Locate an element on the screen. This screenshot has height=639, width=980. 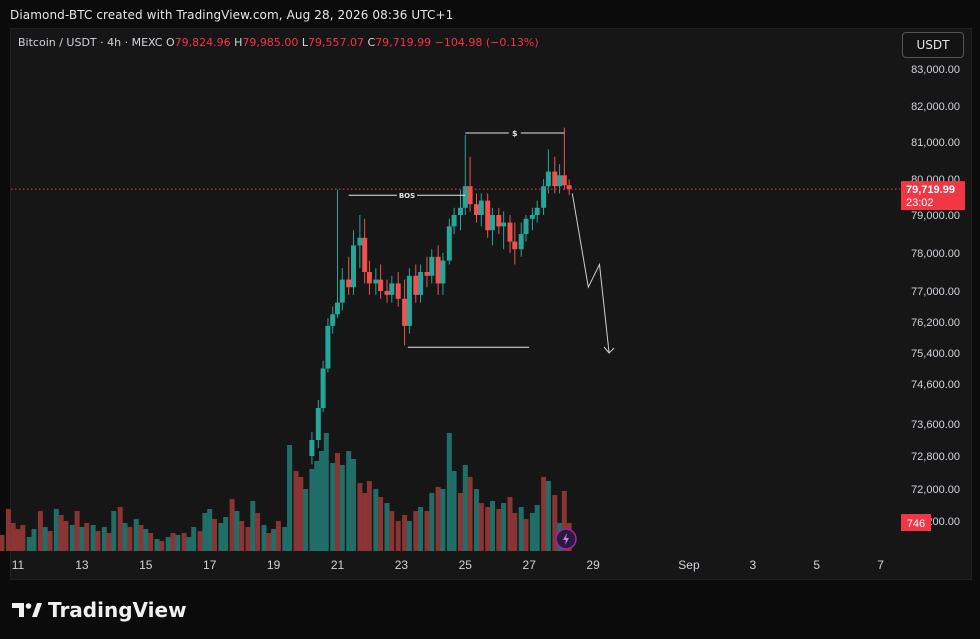
price-tick-label: 72,800.00 is located at coordinates (935, 457).